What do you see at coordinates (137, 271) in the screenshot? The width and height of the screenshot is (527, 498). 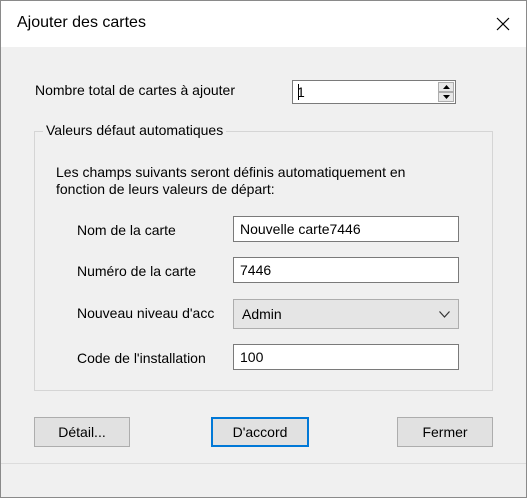 I see `card-number-label: Numéro de la carte` at bounding box center [137, 271].